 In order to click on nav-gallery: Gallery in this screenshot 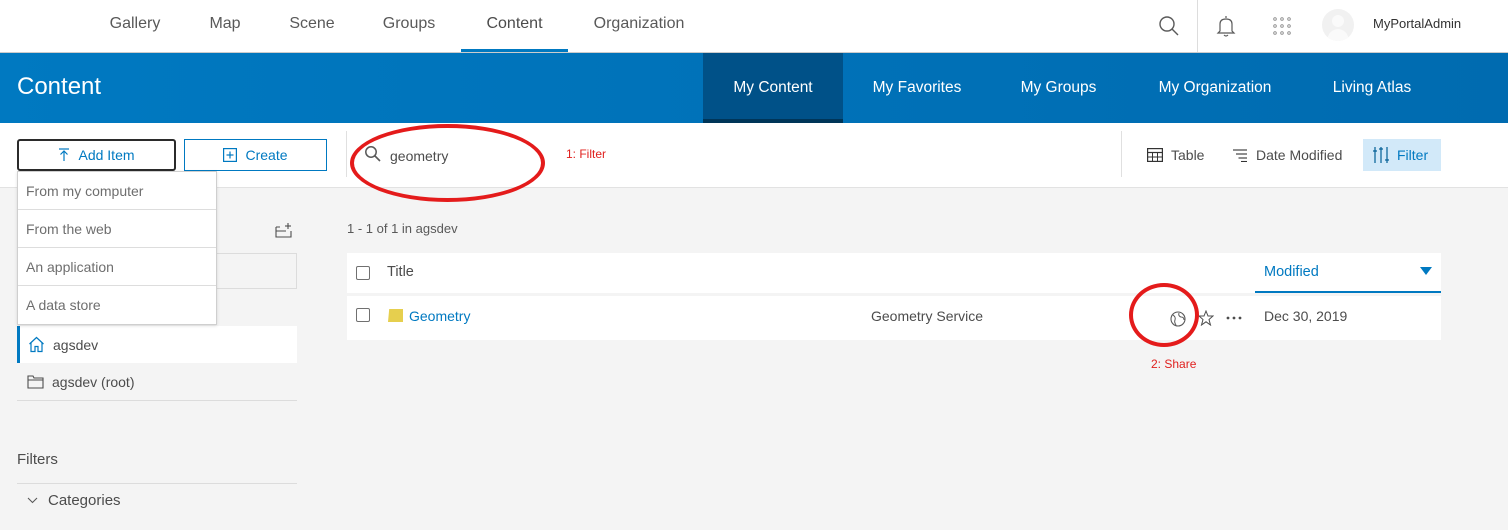, I will do `click(135, 26)`.